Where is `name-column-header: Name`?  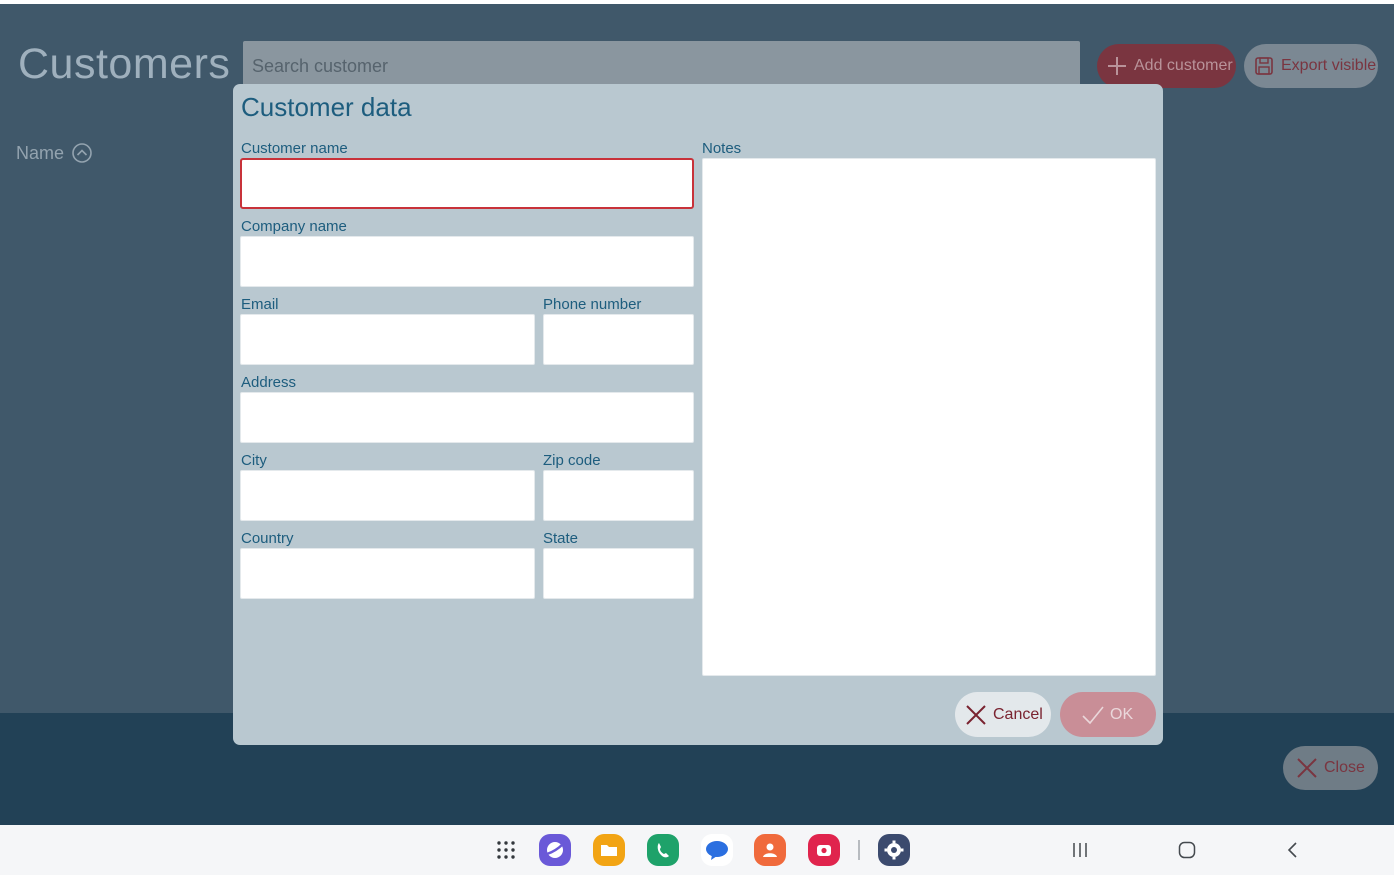 name-column-header: Name is located at coordinates (54, 153).